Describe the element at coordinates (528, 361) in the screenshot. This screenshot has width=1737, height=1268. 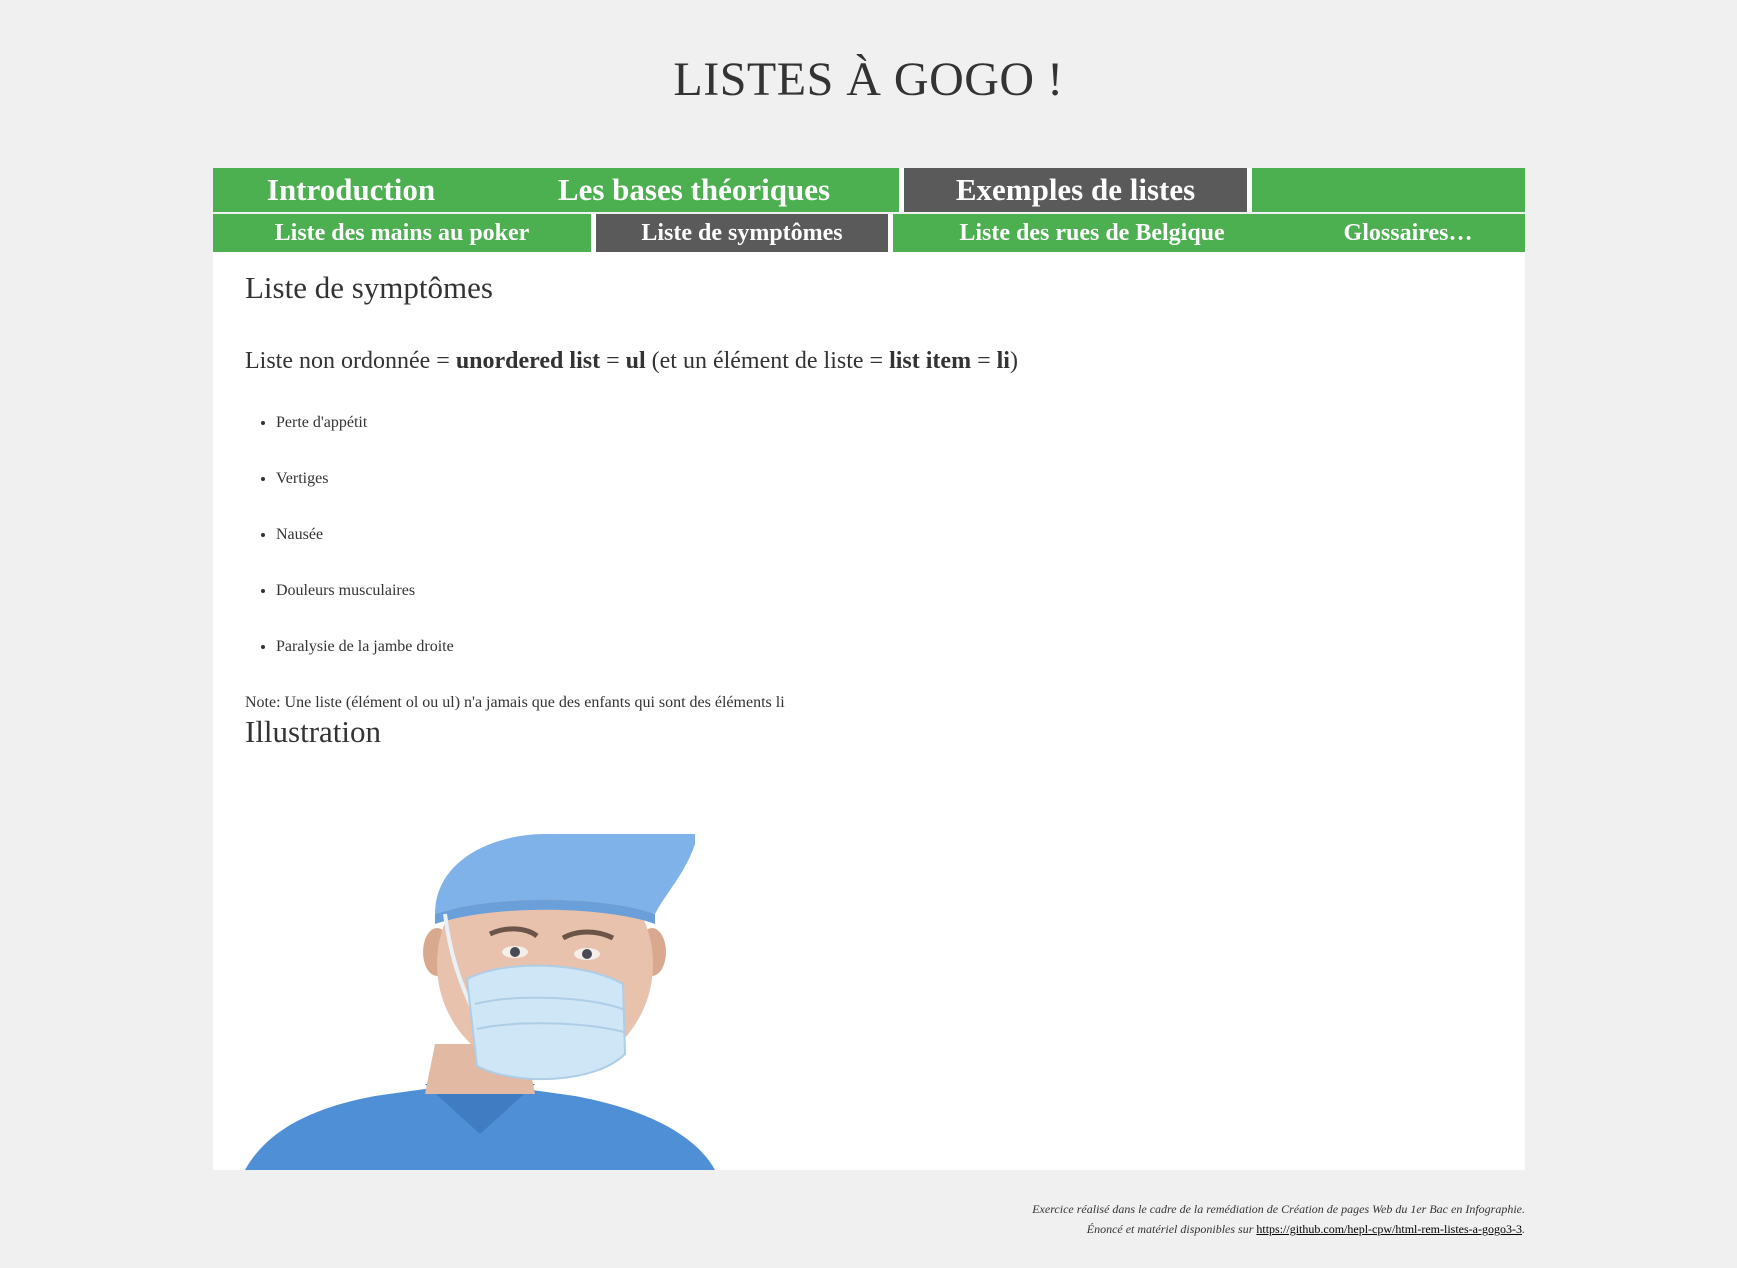
I see `intro-term-unordered-list: unordered list` at that location.